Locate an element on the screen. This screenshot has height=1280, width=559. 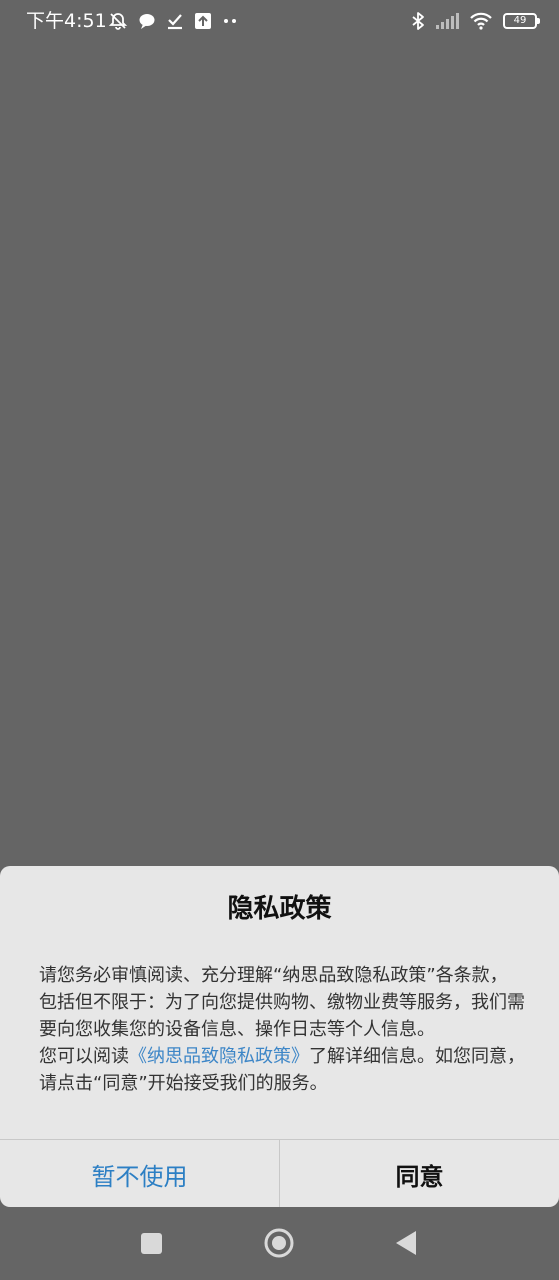
privacy-policy-link: 《纳思品致隐私政策》 is located at coordinates (219, 1056).